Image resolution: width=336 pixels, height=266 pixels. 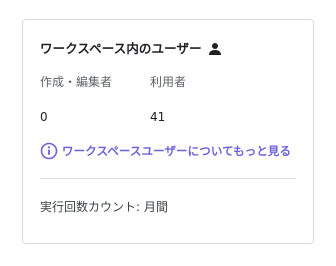 I want to click on card-header: ワークスペース内のユーザー, so click(x=131, y=47).